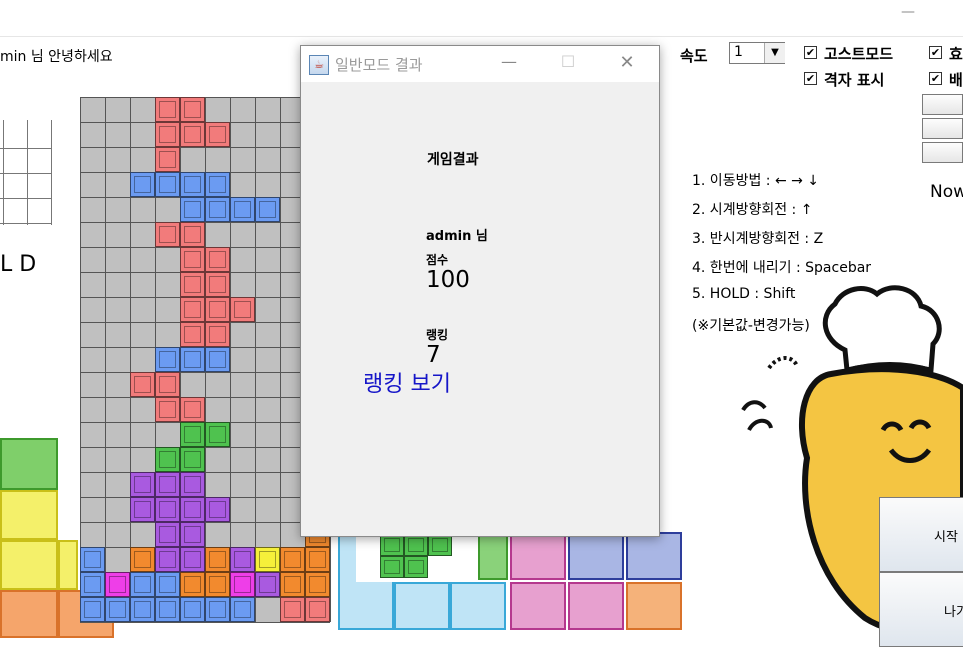  Describe the element at coordinates (946, 537) in the screenshot. I see `start-button-label: 시작` at that location.